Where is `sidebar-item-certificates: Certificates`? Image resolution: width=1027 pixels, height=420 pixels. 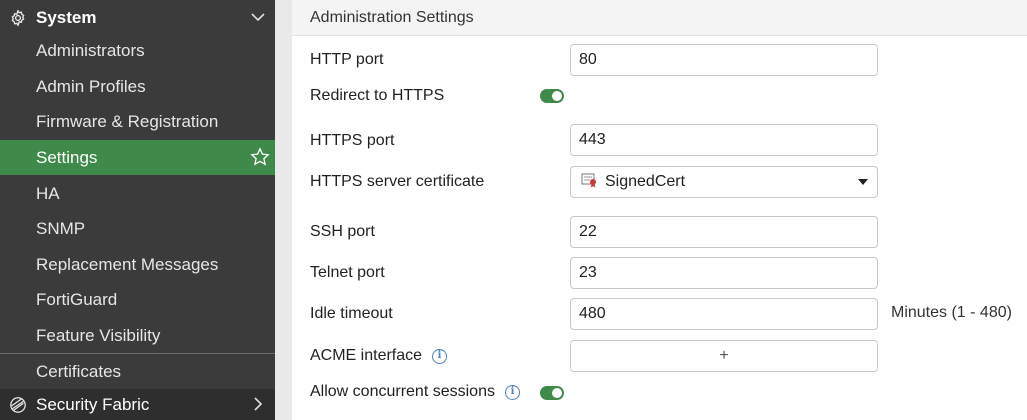 sidebar-item-certificates: Certificates is located at coordinates (137, 371).